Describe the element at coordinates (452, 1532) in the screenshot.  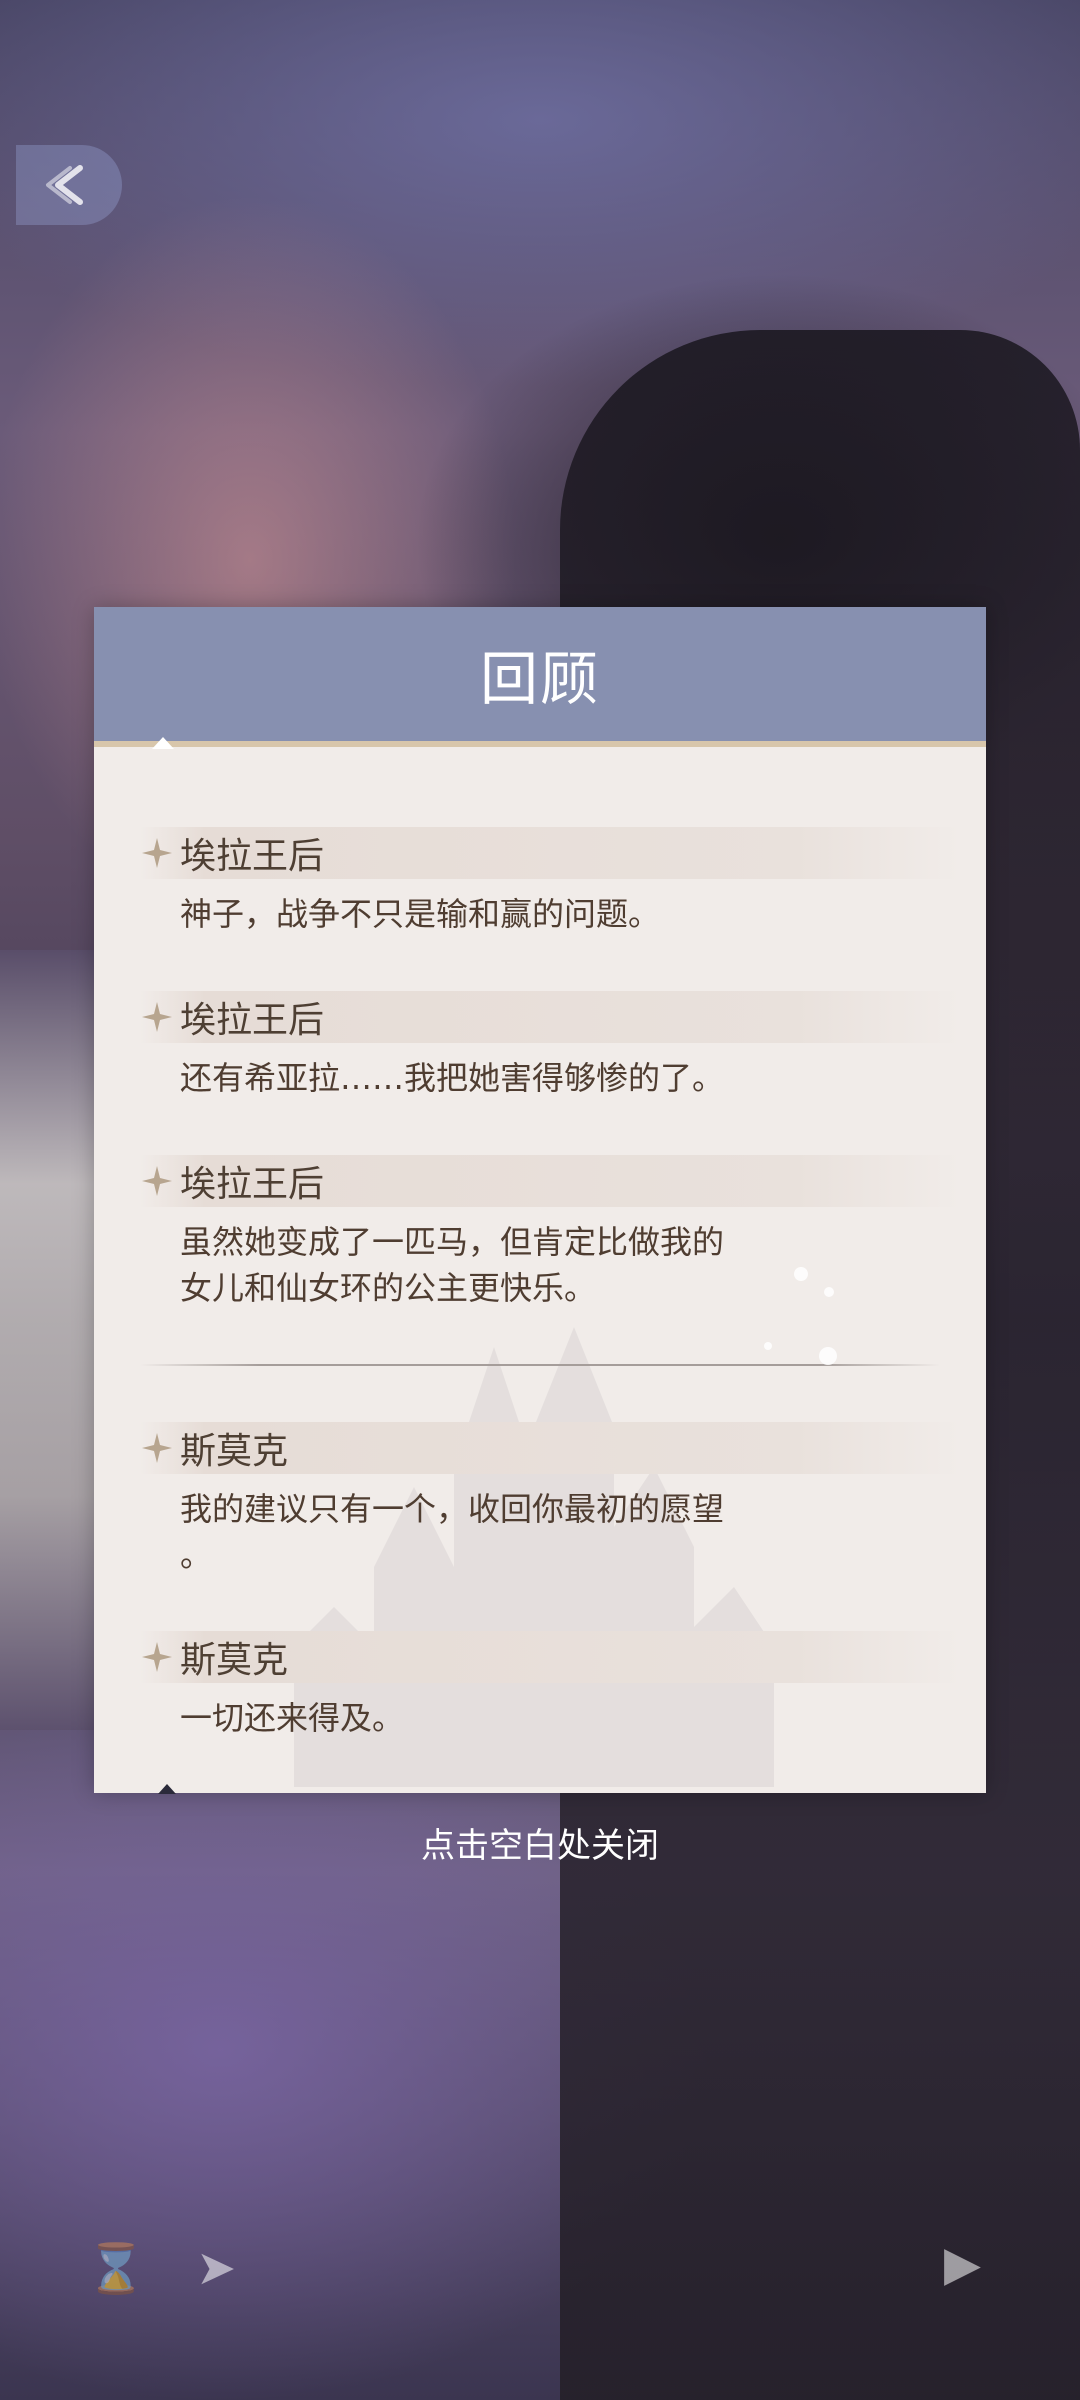
I see `dialog-line: 我的建议只有一个，收回你最初的愿望 。` at that location.